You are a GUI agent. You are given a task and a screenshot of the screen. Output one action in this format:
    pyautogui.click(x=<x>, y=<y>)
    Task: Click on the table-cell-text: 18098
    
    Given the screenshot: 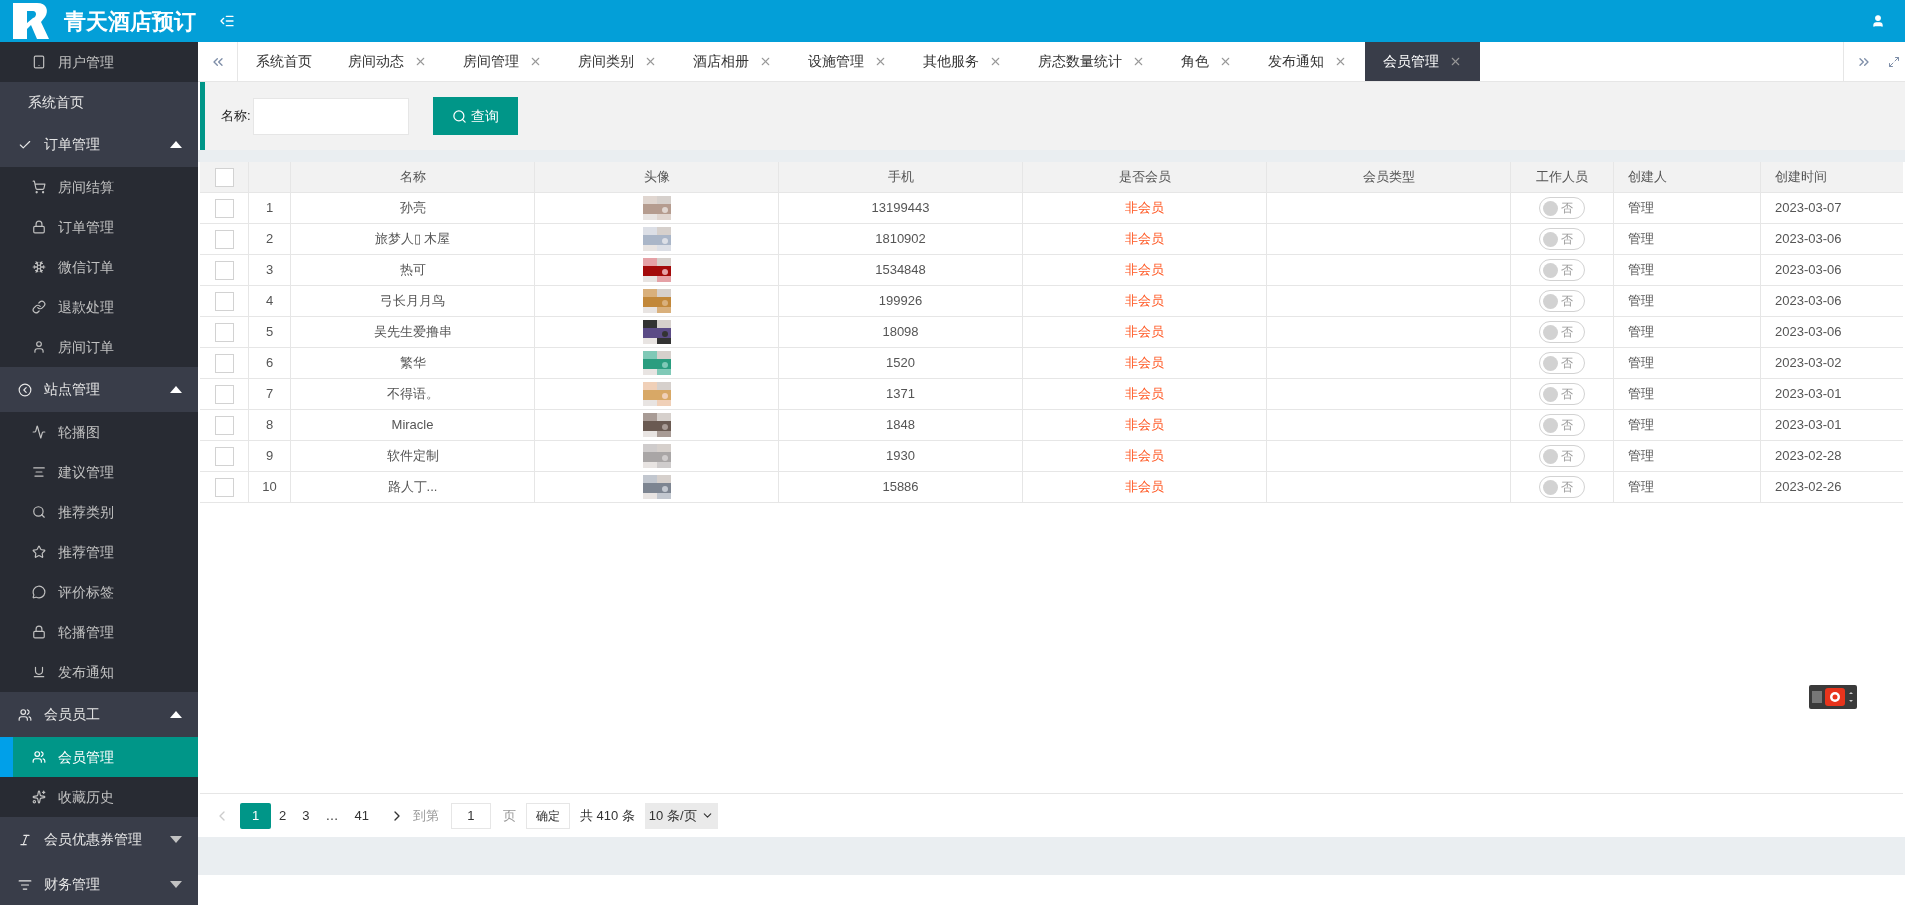 What is the action you would take?
    pyautogui.click(x=900, y=332)
    